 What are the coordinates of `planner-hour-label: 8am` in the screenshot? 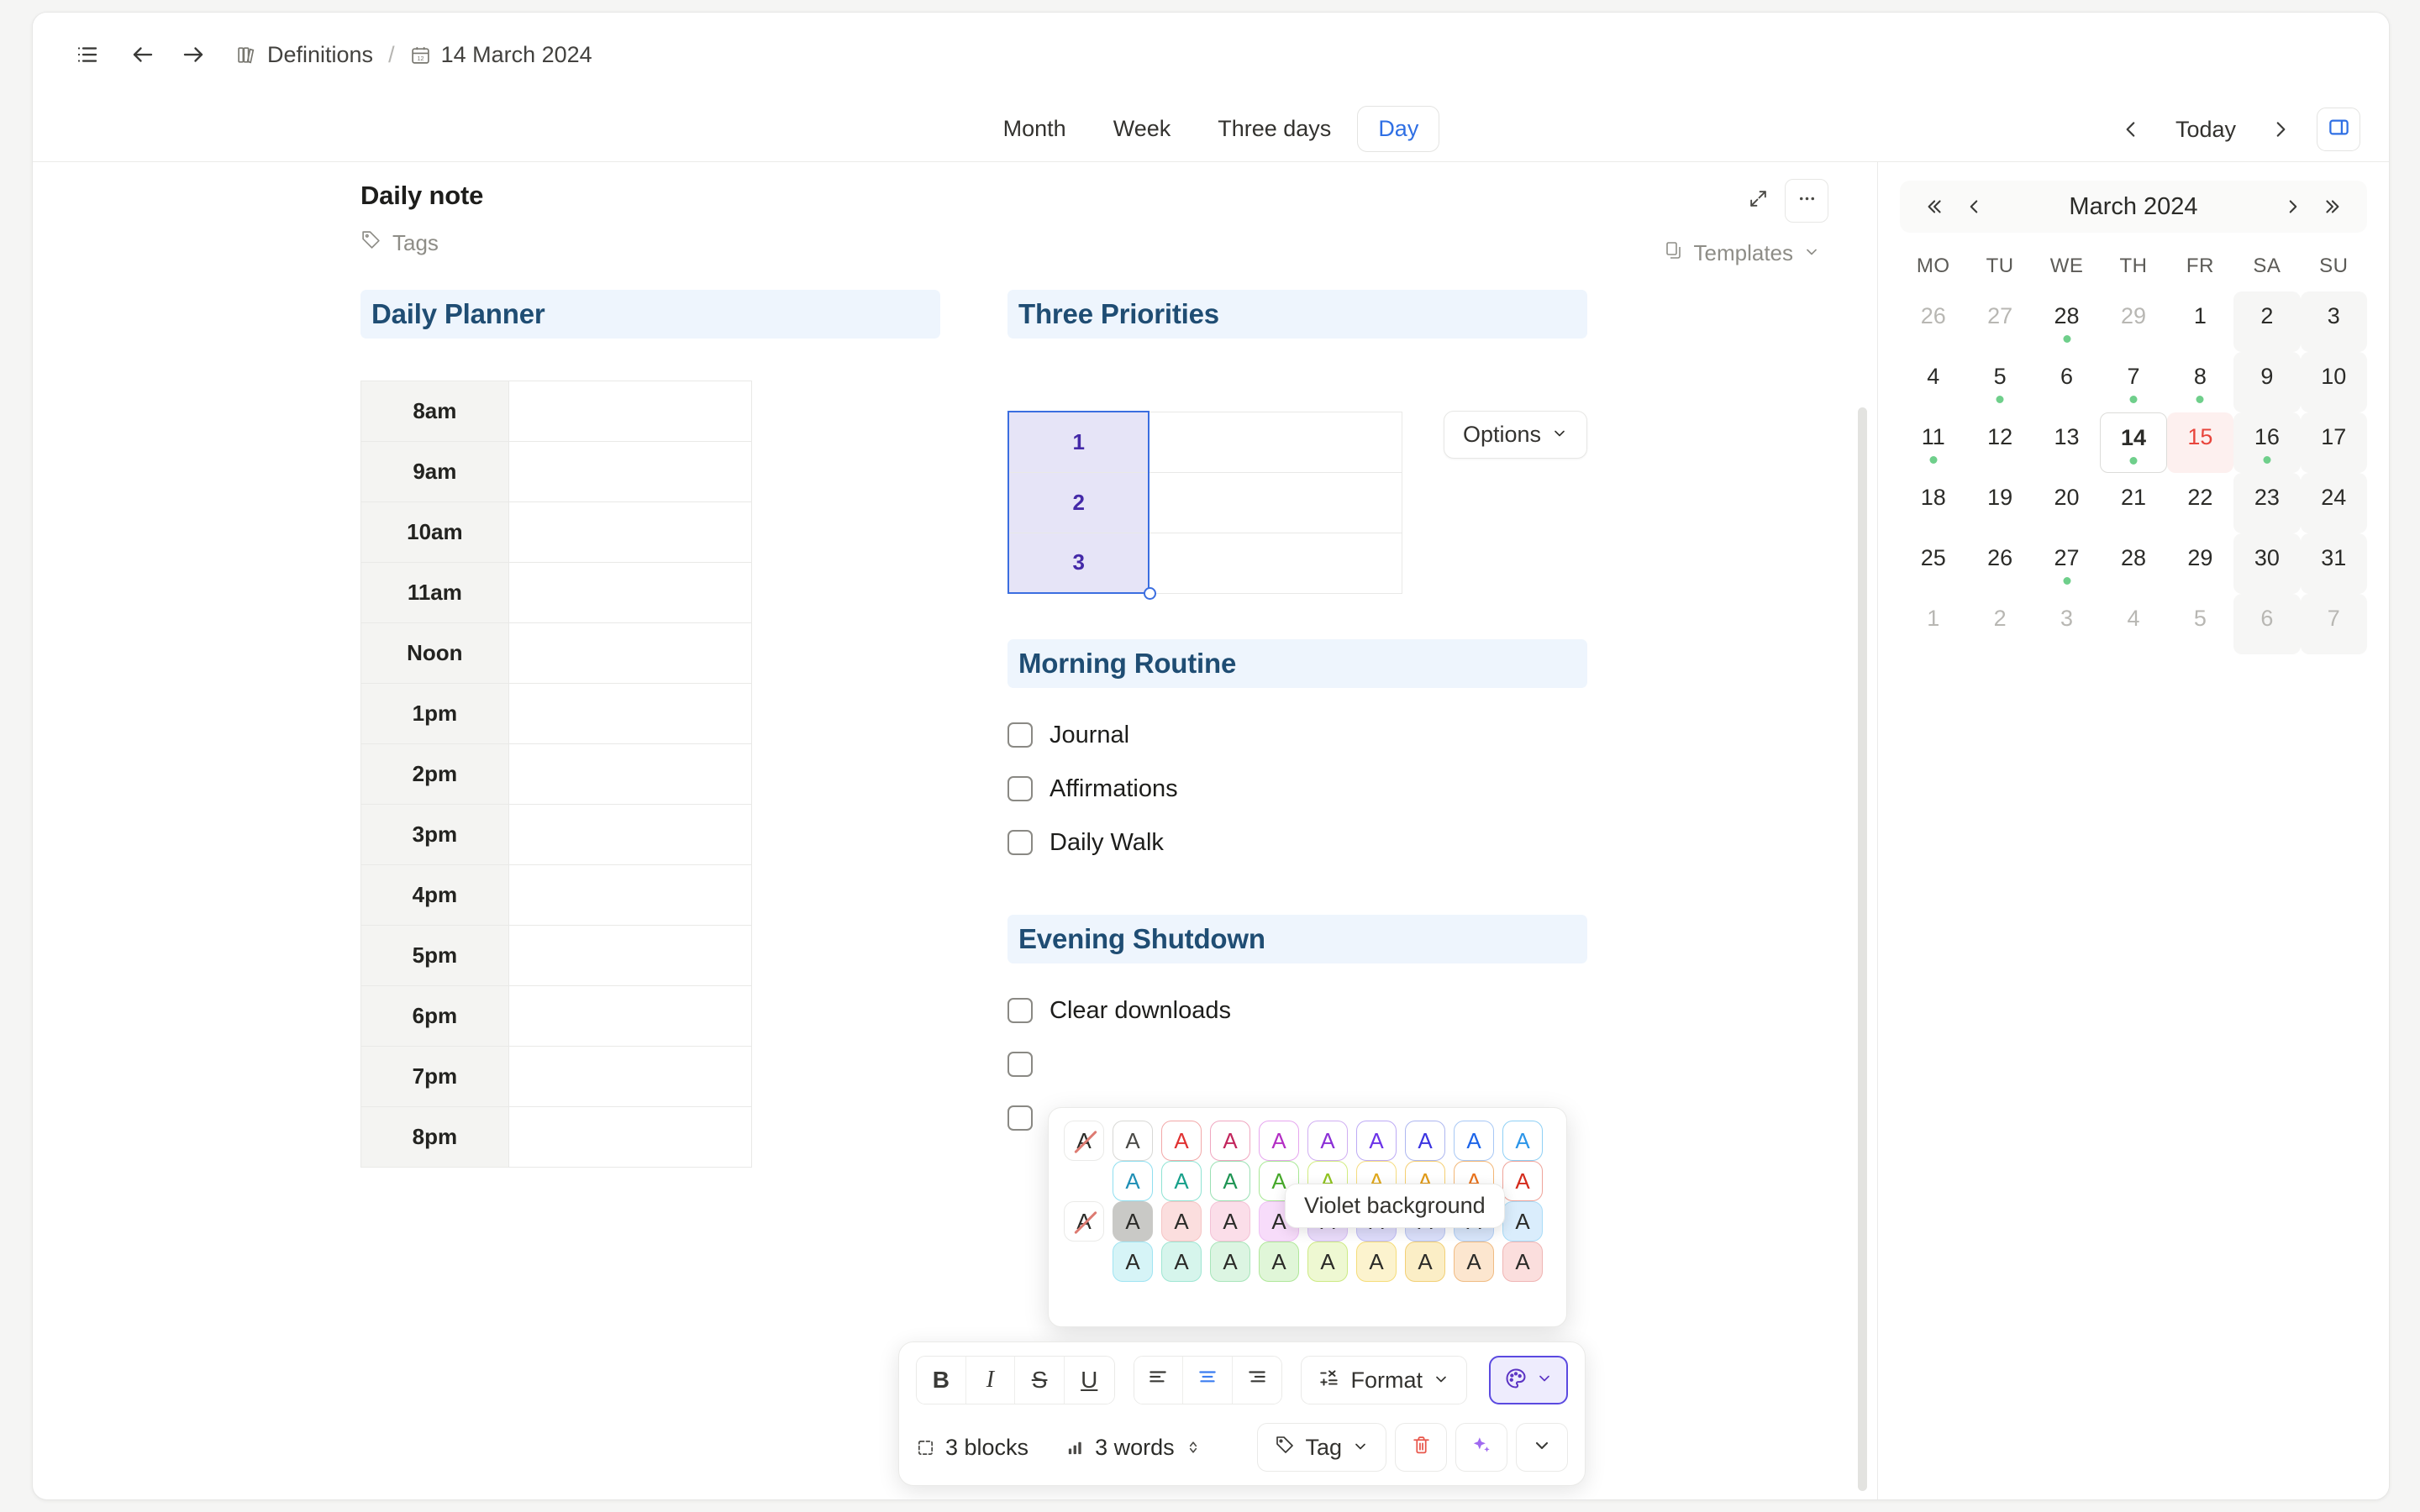 It's located at (435, 411).